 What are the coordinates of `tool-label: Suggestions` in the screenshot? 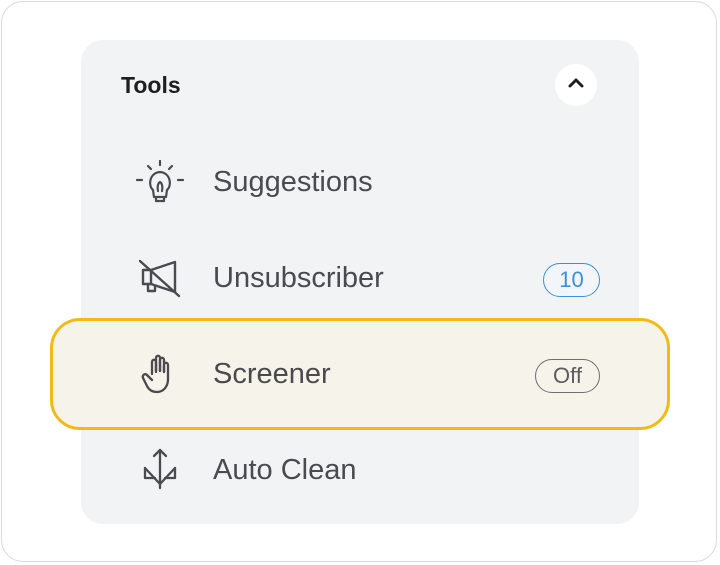 It's located at (293, 182).